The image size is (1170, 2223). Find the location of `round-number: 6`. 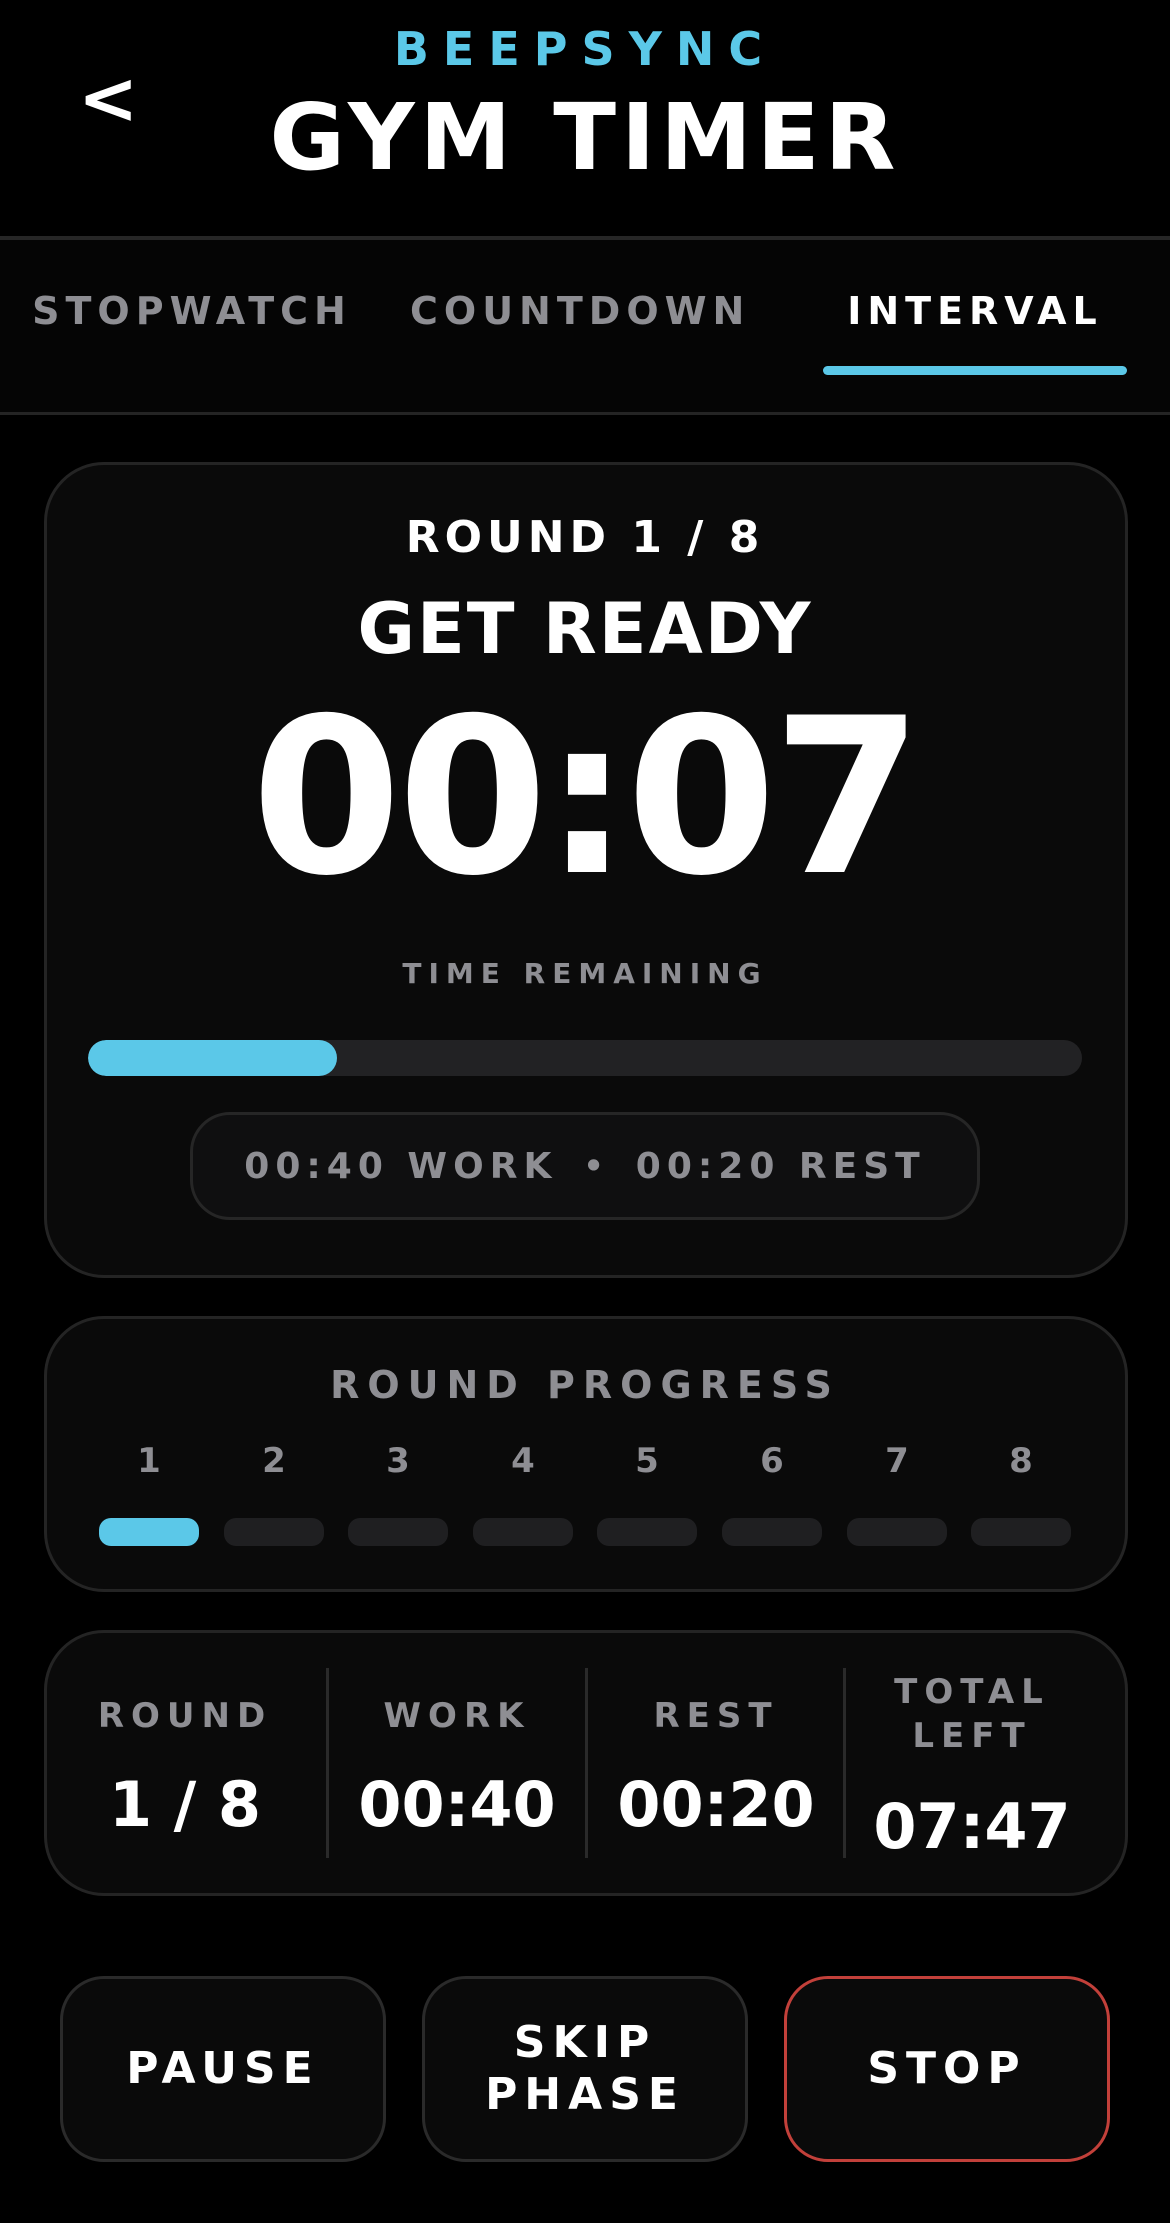

round-number: 6 is located at coordinates (772, 1461).